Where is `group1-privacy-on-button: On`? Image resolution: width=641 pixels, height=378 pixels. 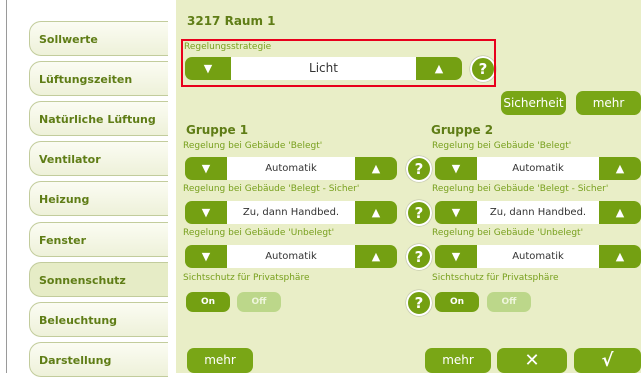 group1-privacy-on-button: On is located at coordinates (208, 302).